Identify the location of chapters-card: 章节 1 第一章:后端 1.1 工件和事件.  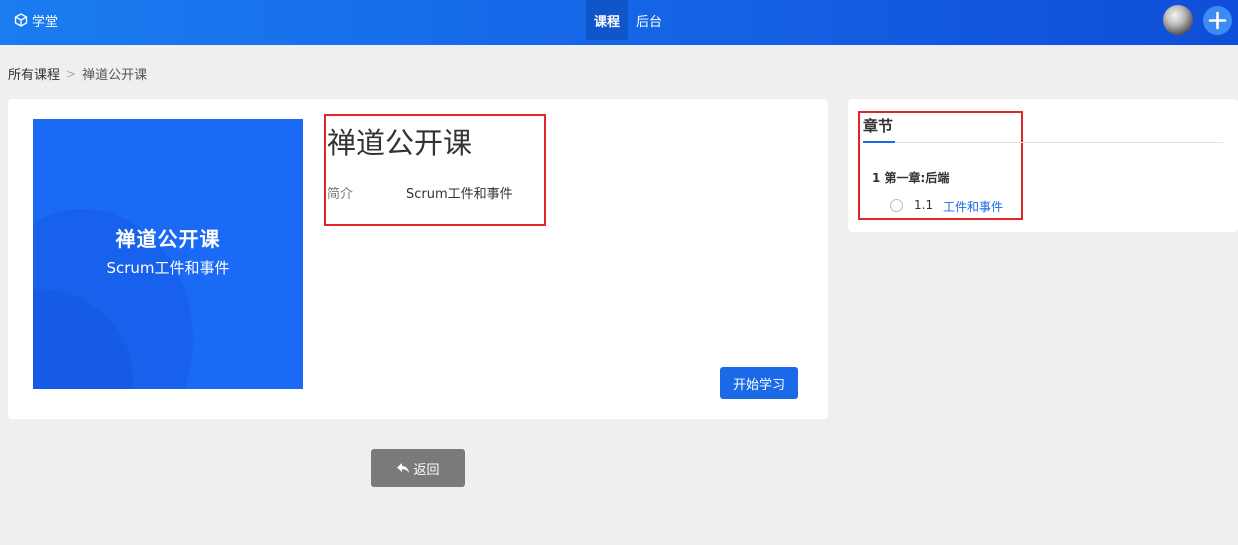
(1043, 165).